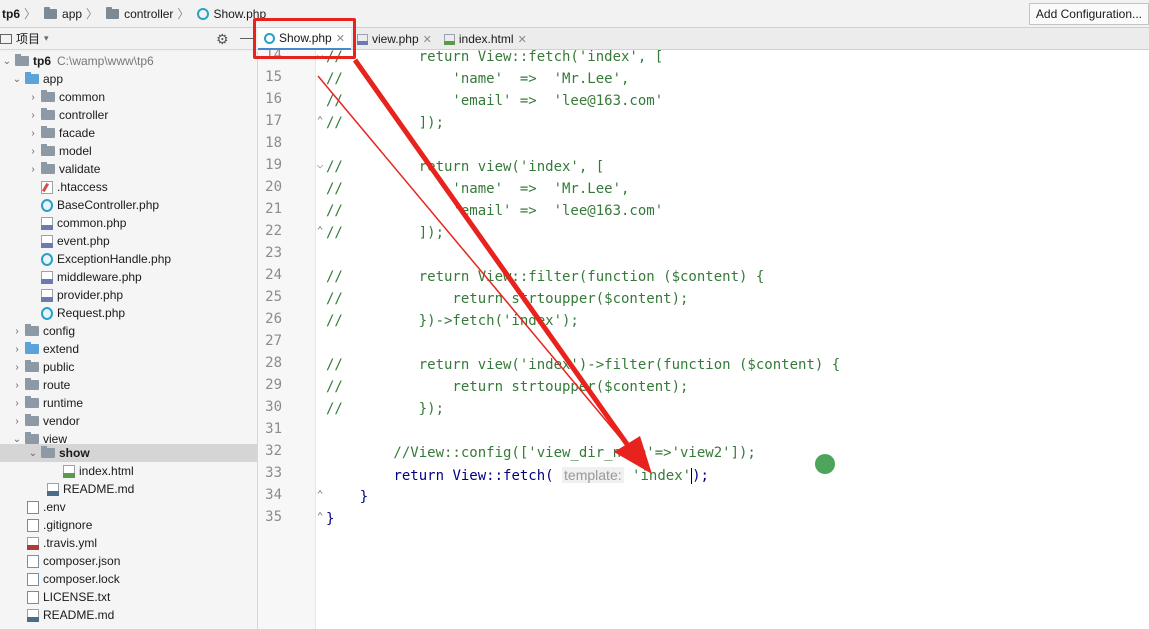 The height and width of the screenshot is (629, 1149). Describe the element at coordinates (247, 37) in the screenshot. I see `minimize-icon: —` at that location.